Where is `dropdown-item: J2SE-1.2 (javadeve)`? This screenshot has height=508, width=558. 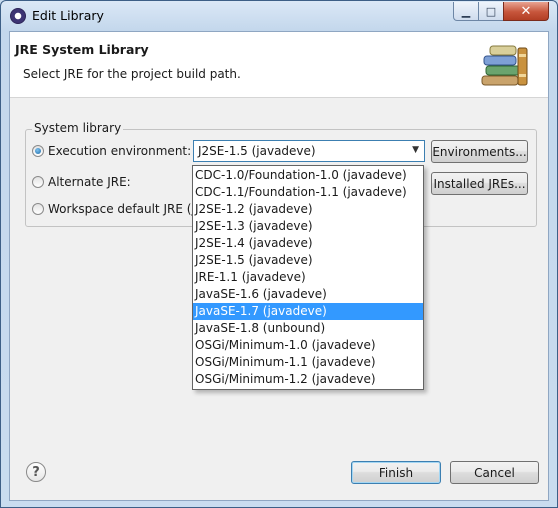
dropdown-item: J2SE-1.2 (javadeve) is located at coordinates (308, 209).